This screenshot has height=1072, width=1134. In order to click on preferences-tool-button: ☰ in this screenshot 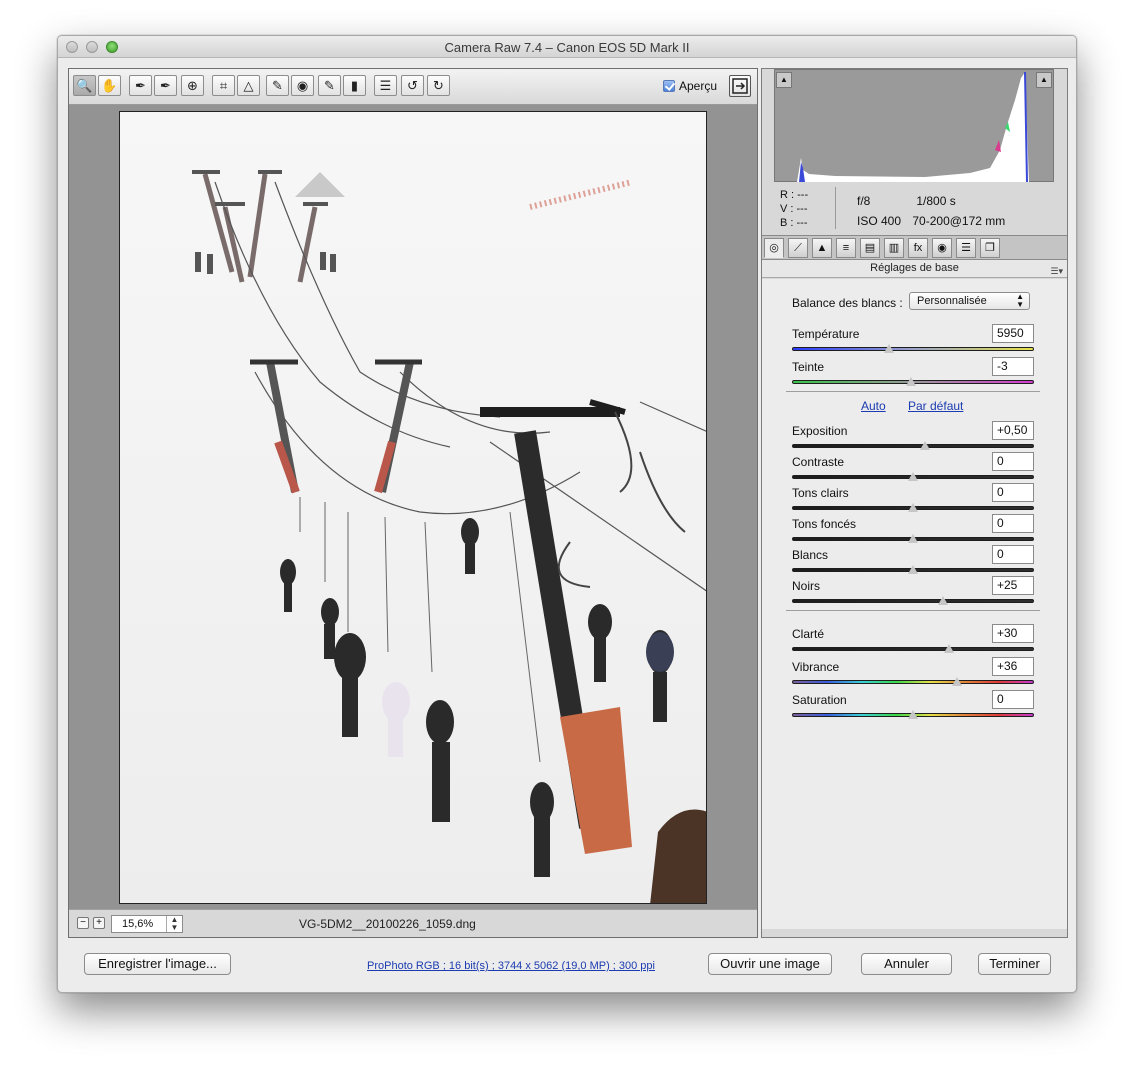, I will do `click(385, 85)`.